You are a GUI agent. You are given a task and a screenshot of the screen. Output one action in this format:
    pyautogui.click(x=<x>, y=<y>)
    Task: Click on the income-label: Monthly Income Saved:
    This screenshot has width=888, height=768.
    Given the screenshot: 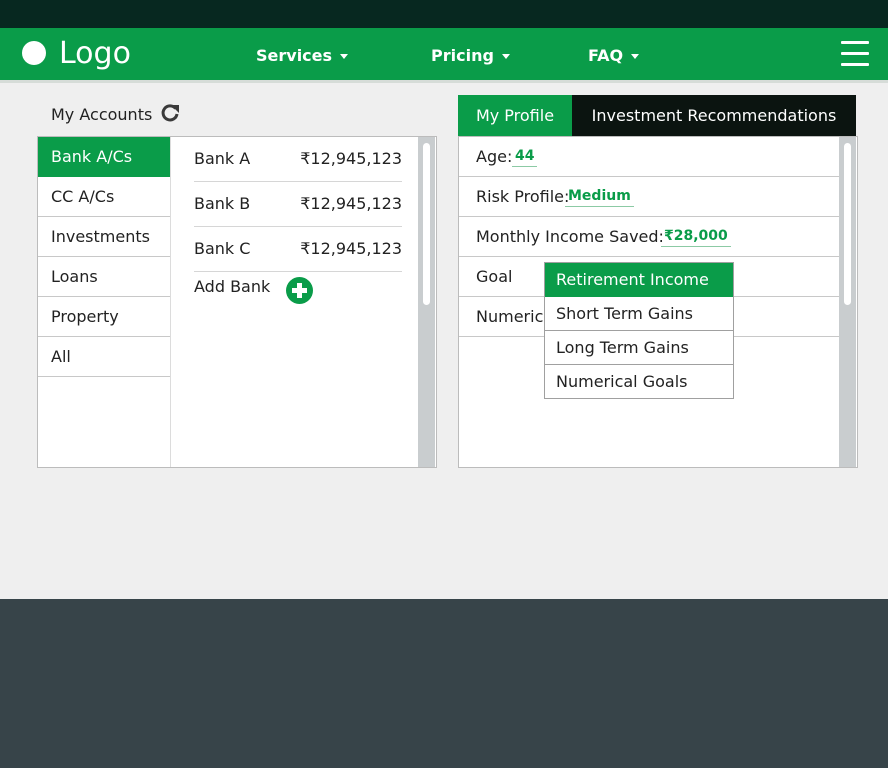 What is the action you would take?
    pyautogui.click(x=570, y=236)
    